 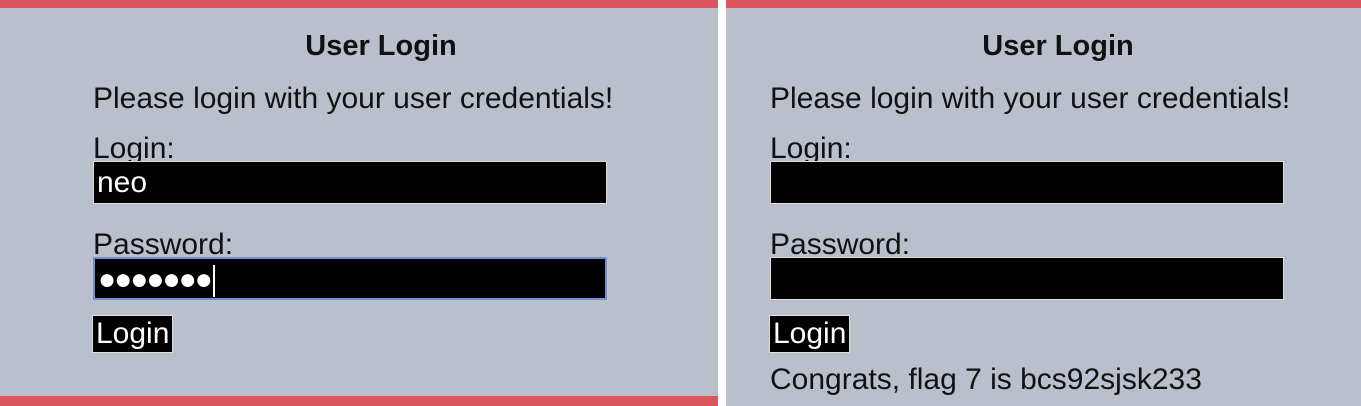 I want to click on success-message: Congrats, flag 7 is bcs92sjsk233, so click(x=986, y=379).